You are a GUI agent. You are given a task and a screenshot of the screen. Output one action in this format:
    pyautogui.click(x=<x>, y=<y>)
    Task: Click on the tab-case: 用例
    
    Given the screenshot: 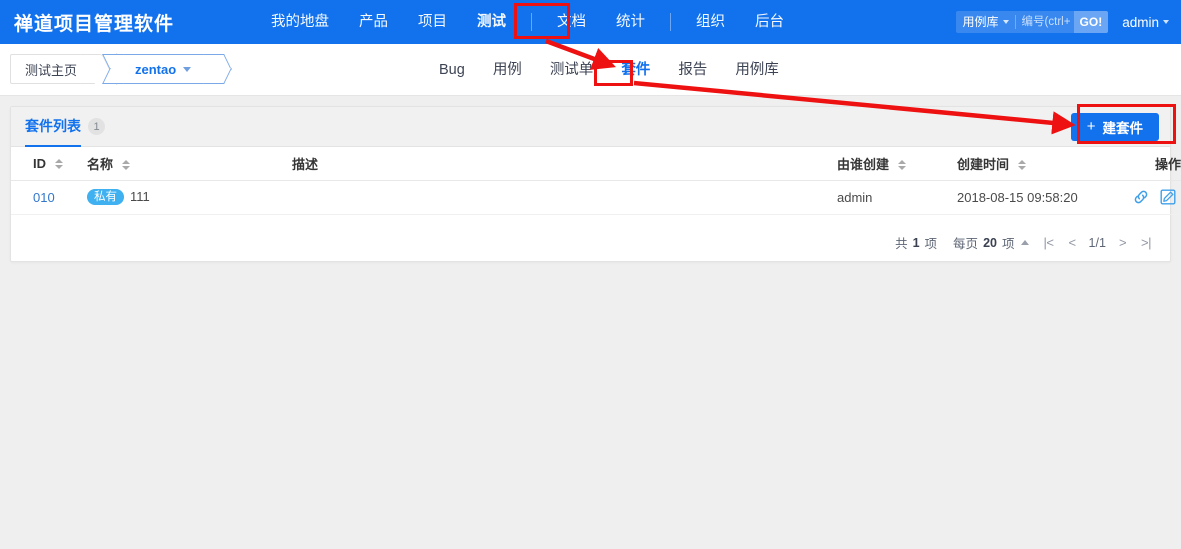 What is the action you would take?
    pyautogui.click(x=507, y=70)
    